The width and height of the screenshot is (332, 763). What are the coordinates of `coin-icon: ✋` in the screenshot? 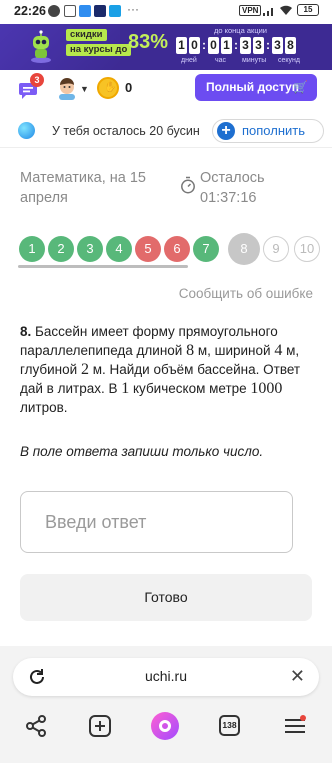 It's located at (108, 88).